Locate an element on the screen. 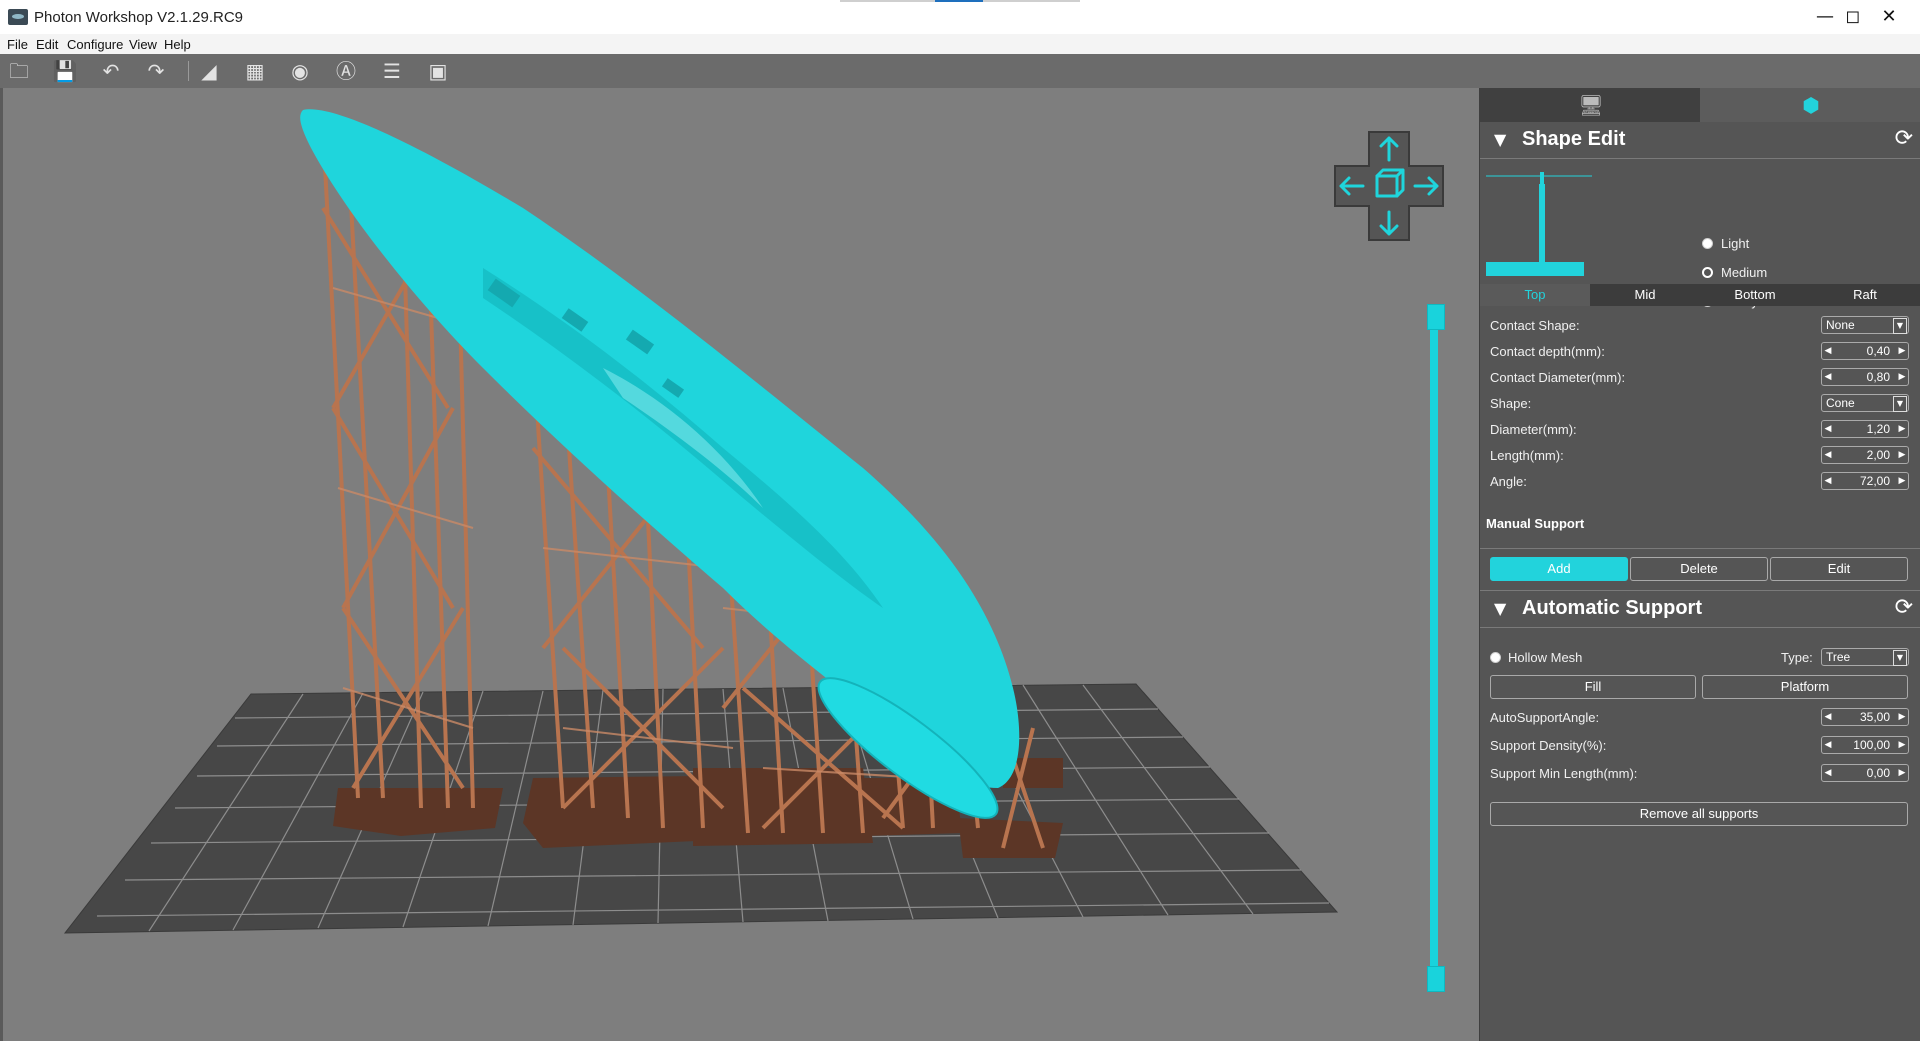  auto-support-angle-value: 35,00 is located at coordinates (1875, 717).